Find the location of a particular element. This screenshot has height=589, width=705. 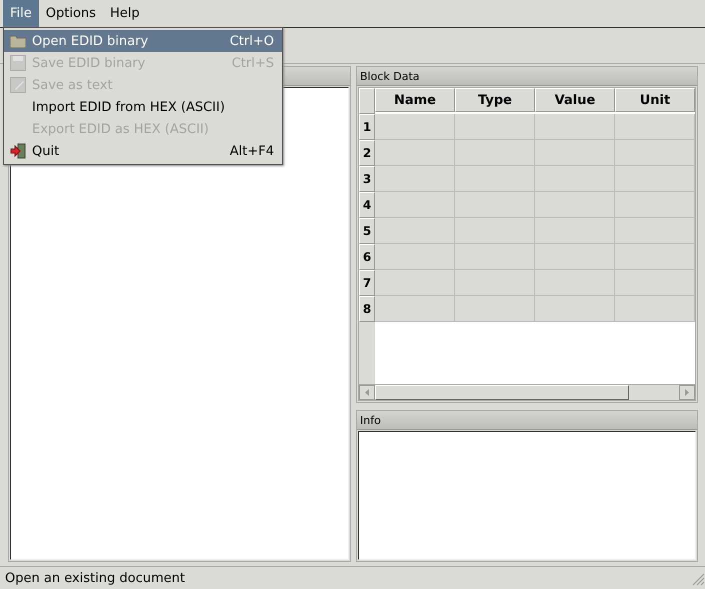

status-text: Open an existing document is located at coordinates (95, 578).